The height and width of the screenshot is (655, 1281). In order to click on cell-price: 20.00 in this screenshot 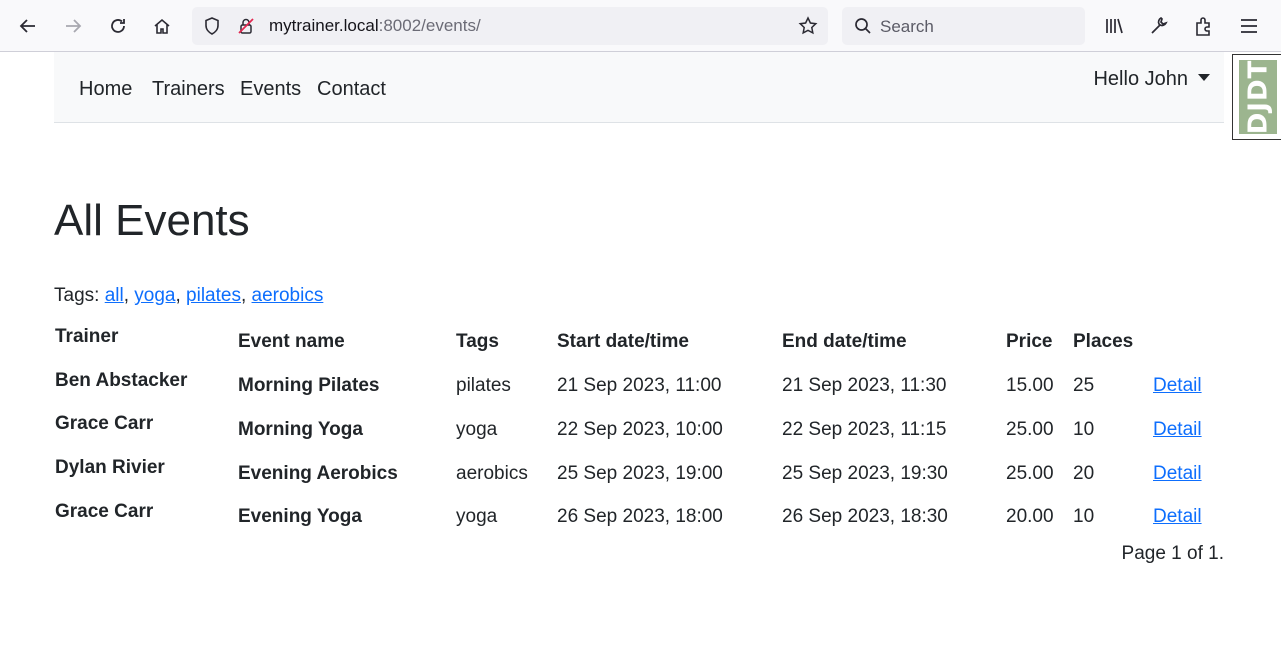, I will do `click(1030, 516)`.